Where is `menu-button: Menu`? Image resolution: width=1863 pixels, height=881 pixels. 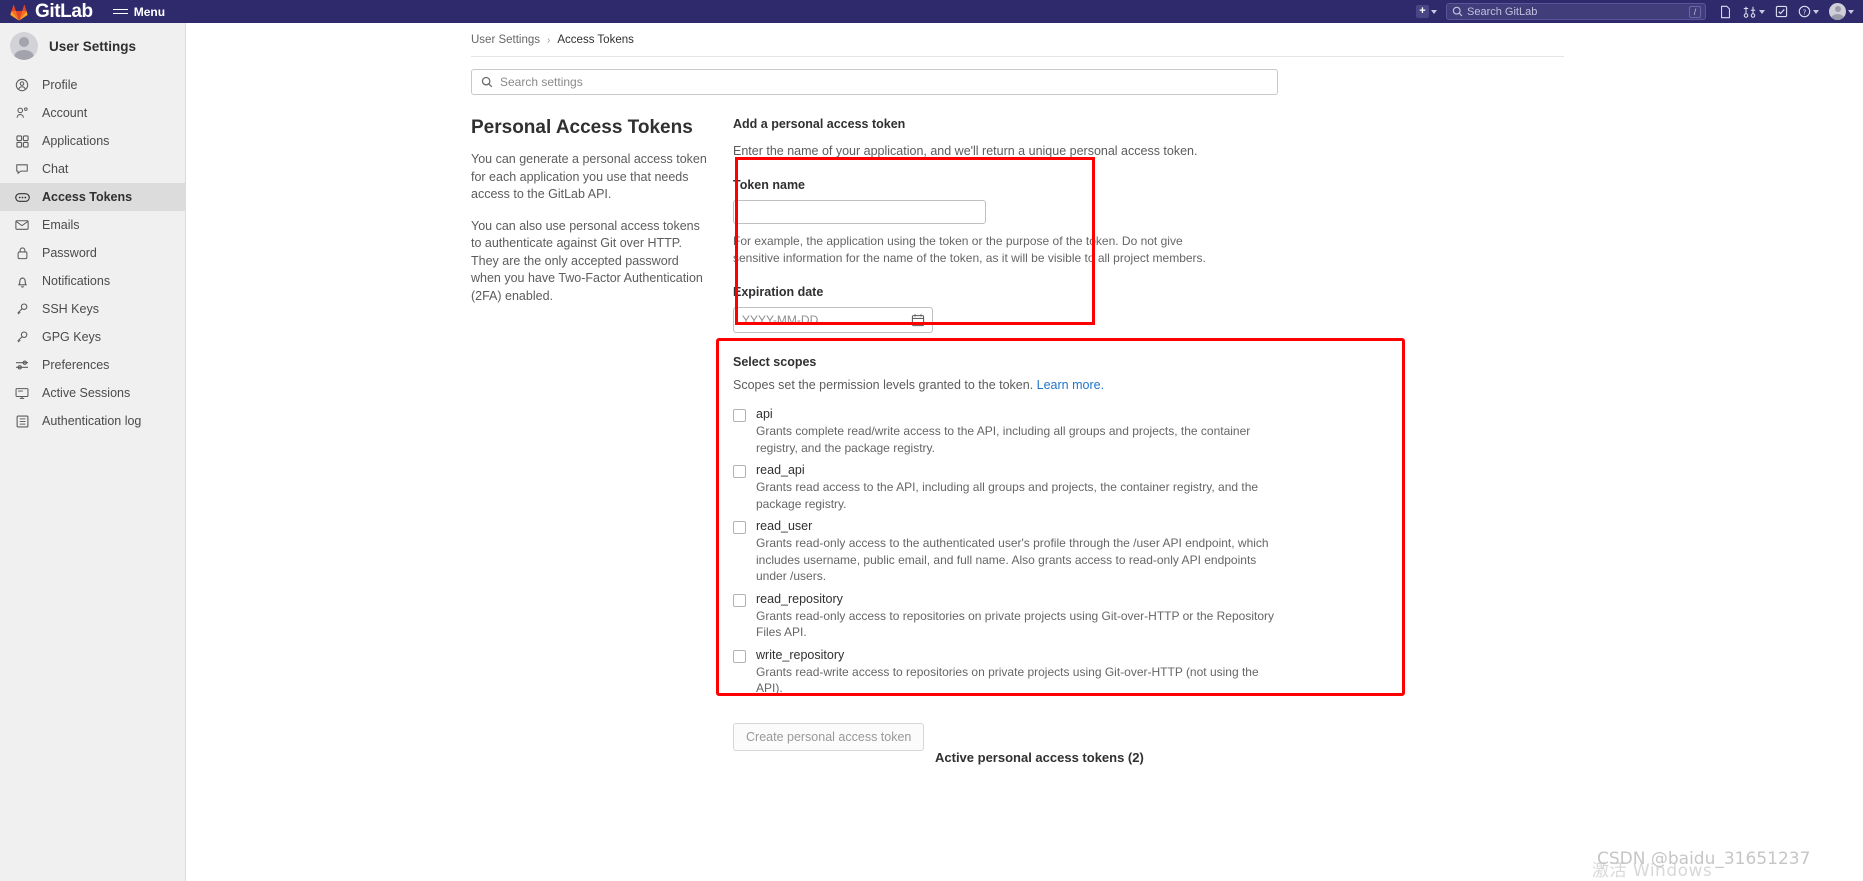 menu-button: Menu is located at coordinates (139, 11).